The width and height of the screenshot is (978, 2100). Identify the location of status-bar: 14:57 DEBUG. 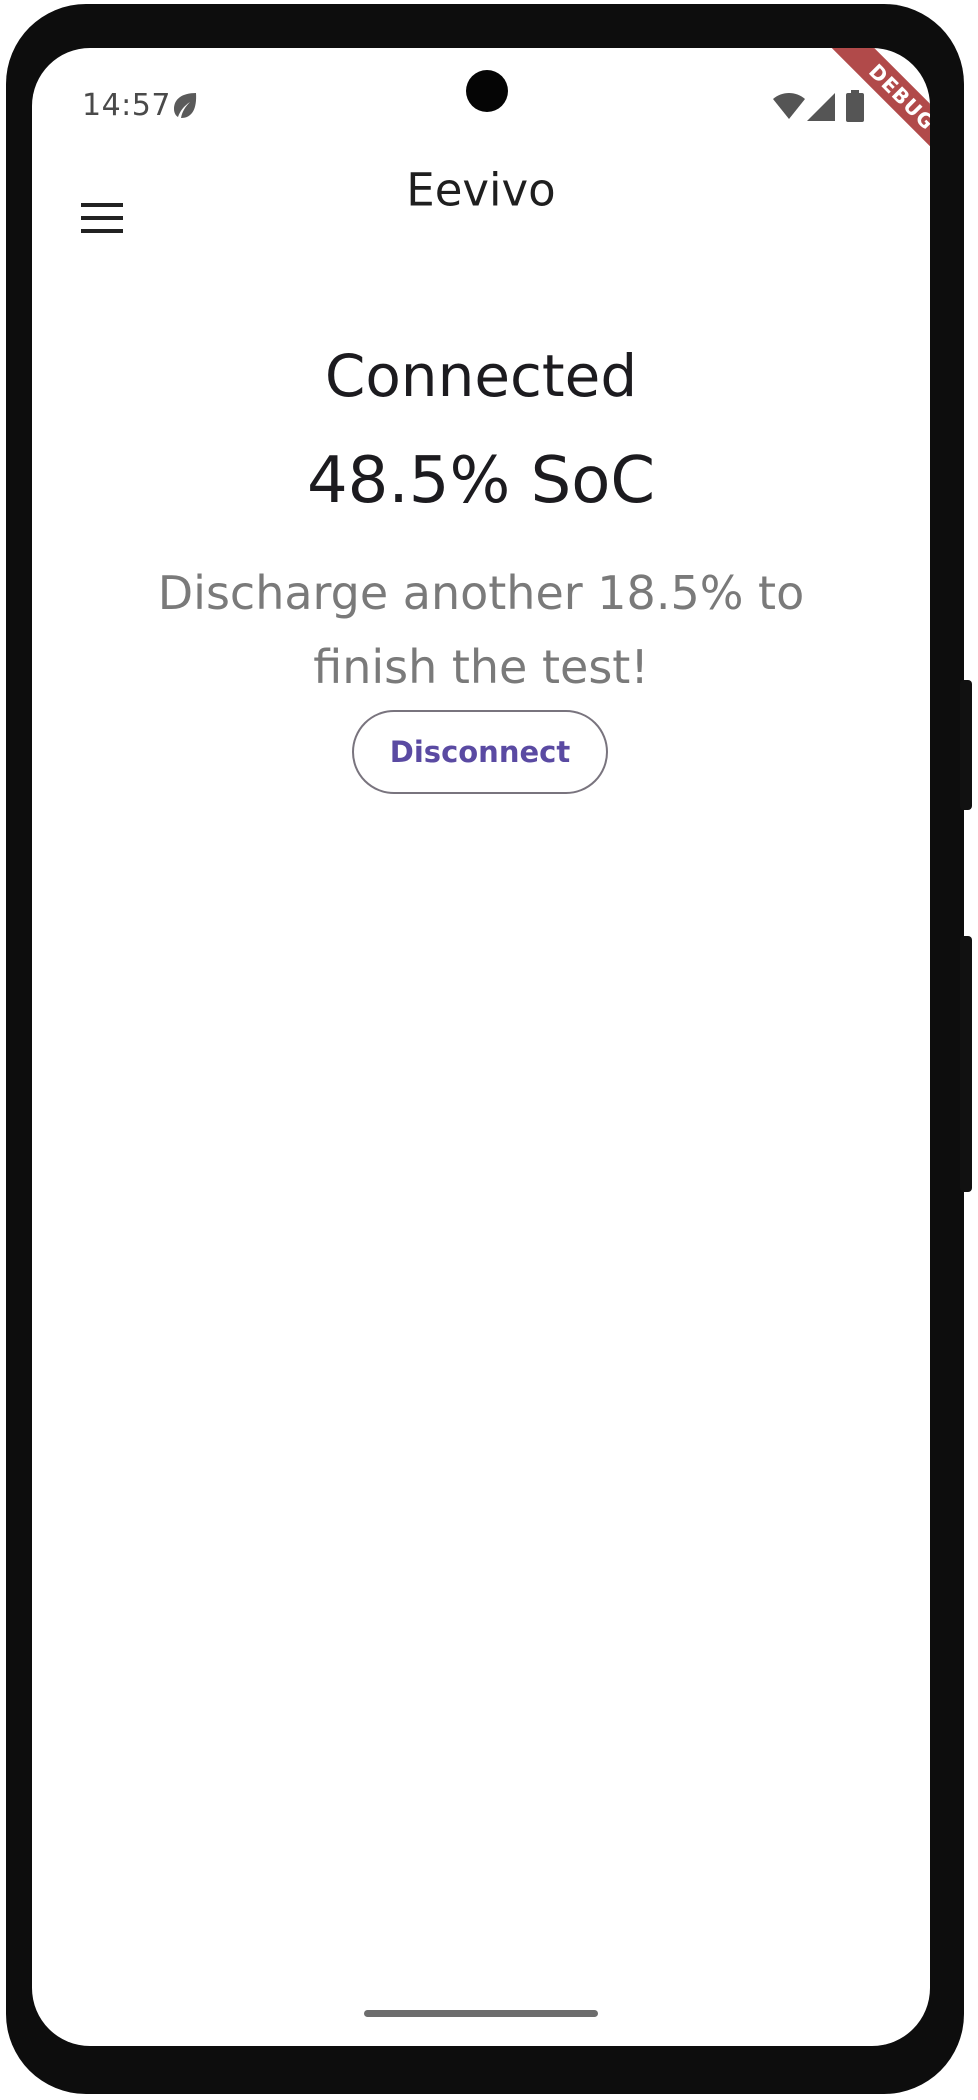
(481, 110).